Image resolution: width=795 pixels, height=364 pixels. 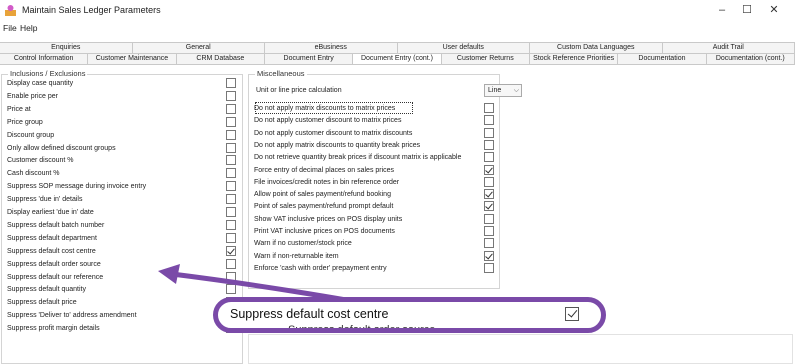 I want to click on force-entry-of-decimal-places-on-sales-prices-checkbox, so click(x=489, y=170).